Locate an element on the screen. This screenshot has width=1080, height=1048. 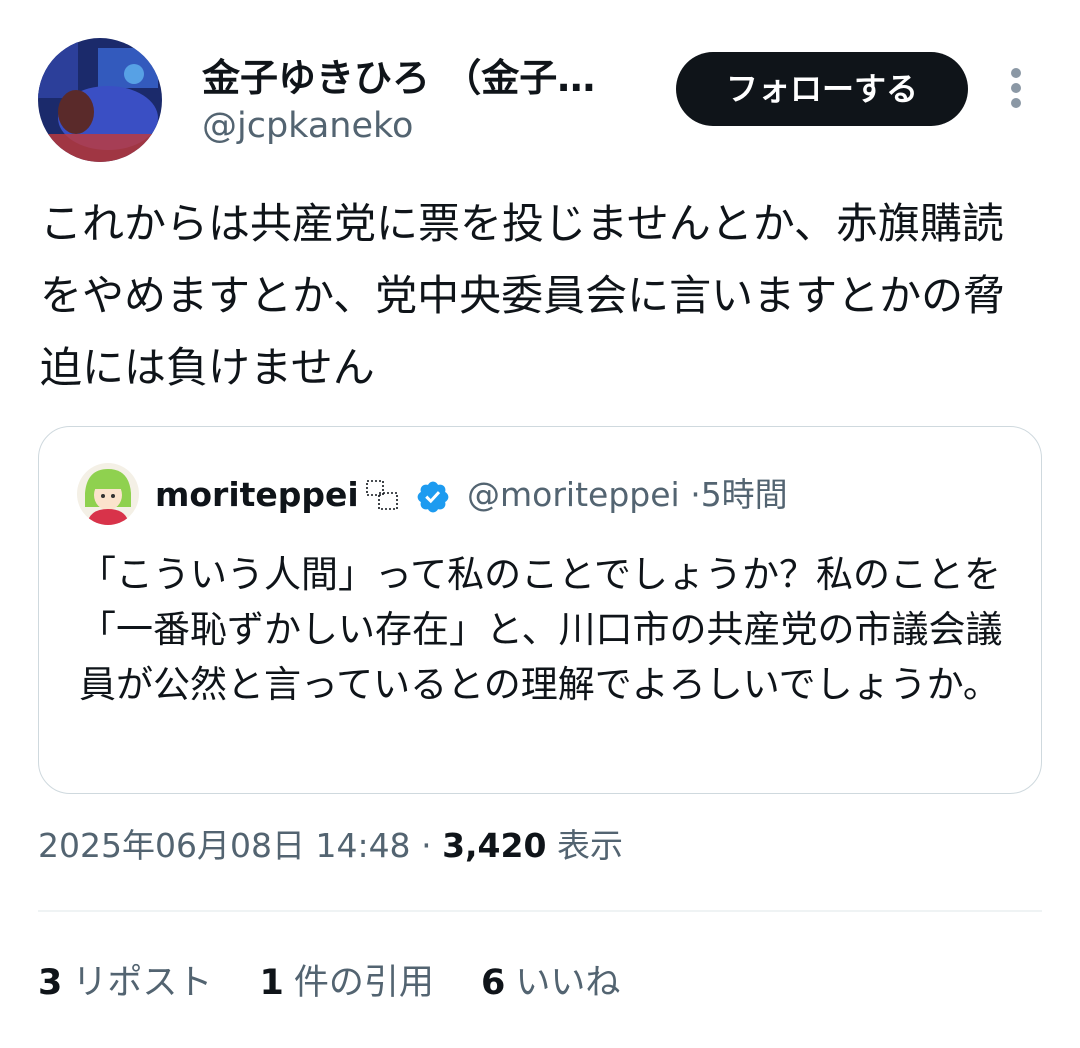
stat-quotes: 1 件の引用 is located at coordinates (347, 983).